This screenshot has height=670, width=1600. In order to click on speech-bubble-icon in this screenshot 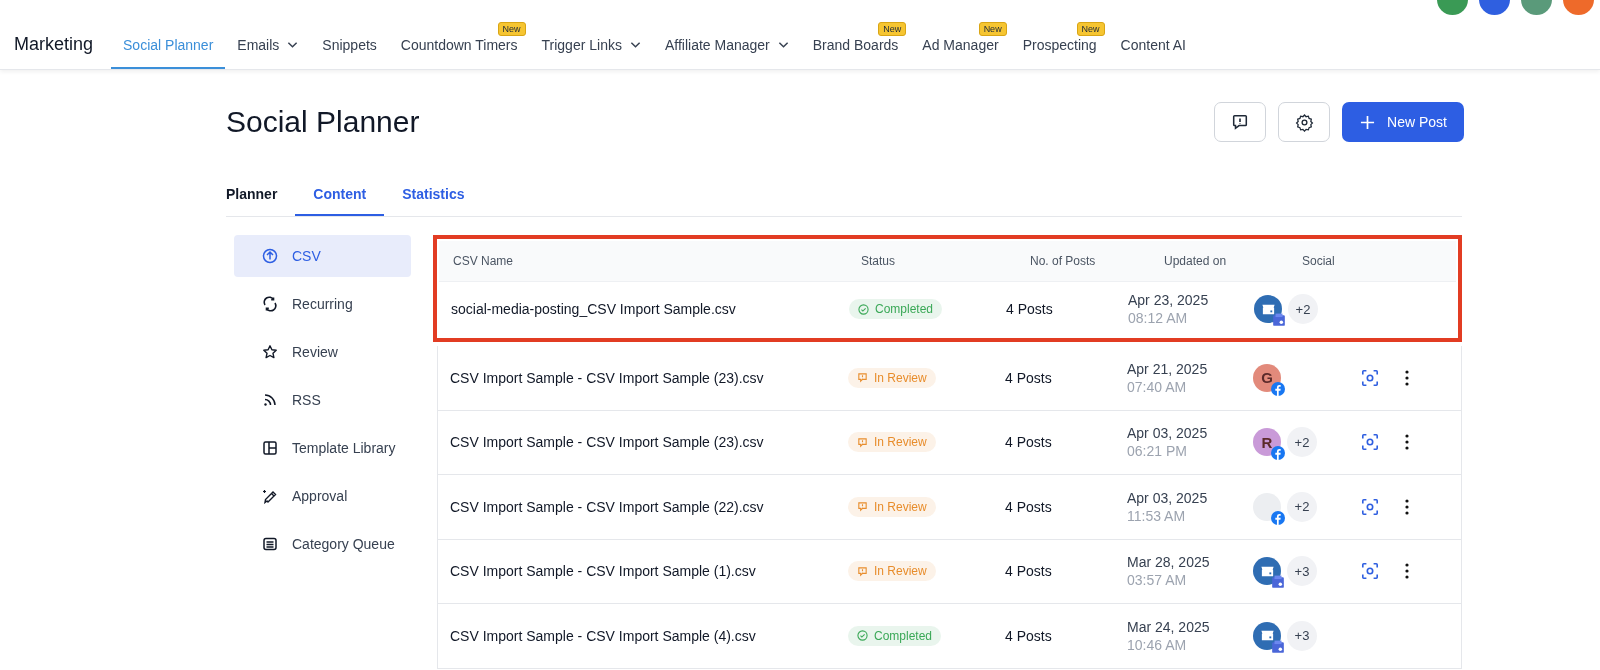, I will do `click(1240, 122)`.